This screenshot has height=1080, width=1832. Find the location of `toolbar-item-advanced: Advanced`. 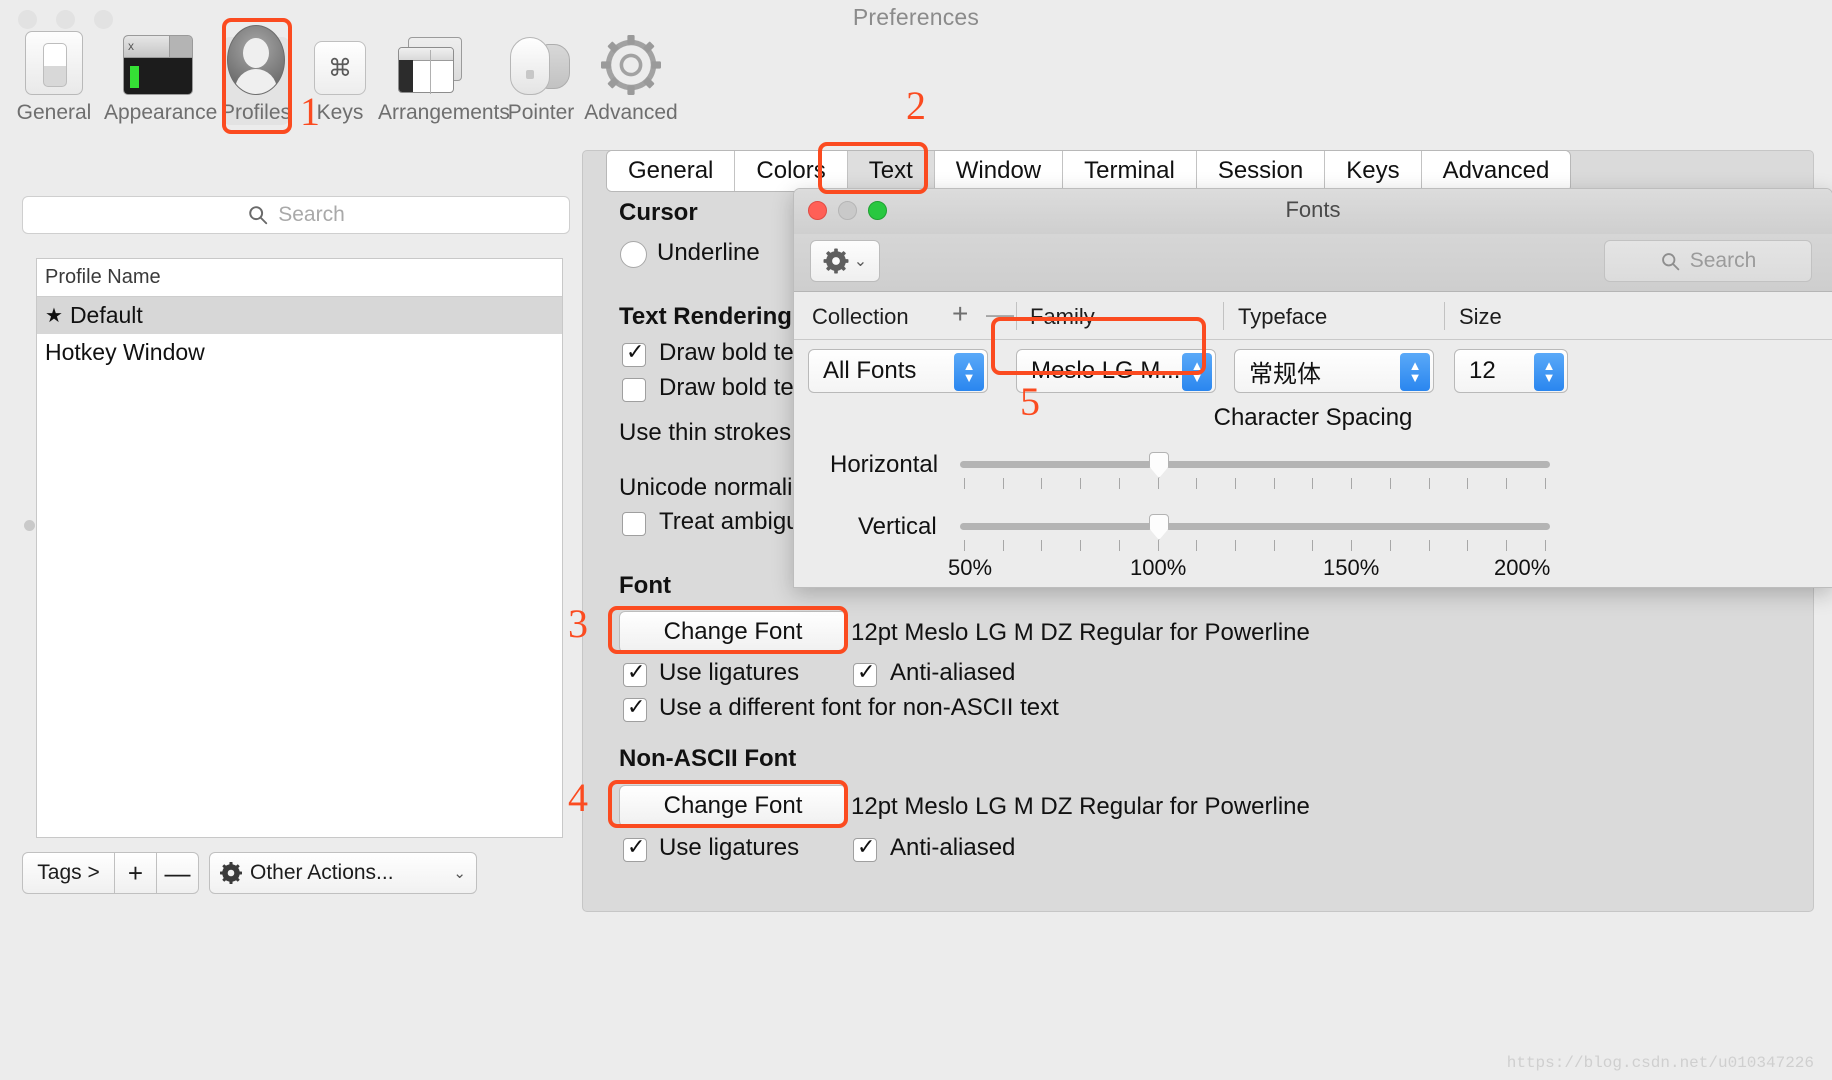

toolbar-item-advanced: Advanced is located at coordinates (631, 79).